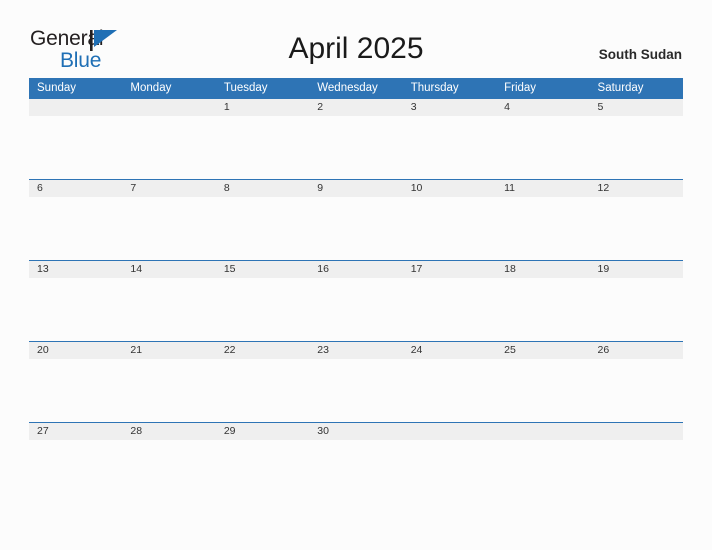 This screenshot has height=550, width=712. What do you see at coordinates (636, 88) in the screenshot?
I see `weekday-header-saturday: Saturday` at bounding box center [636, 88].